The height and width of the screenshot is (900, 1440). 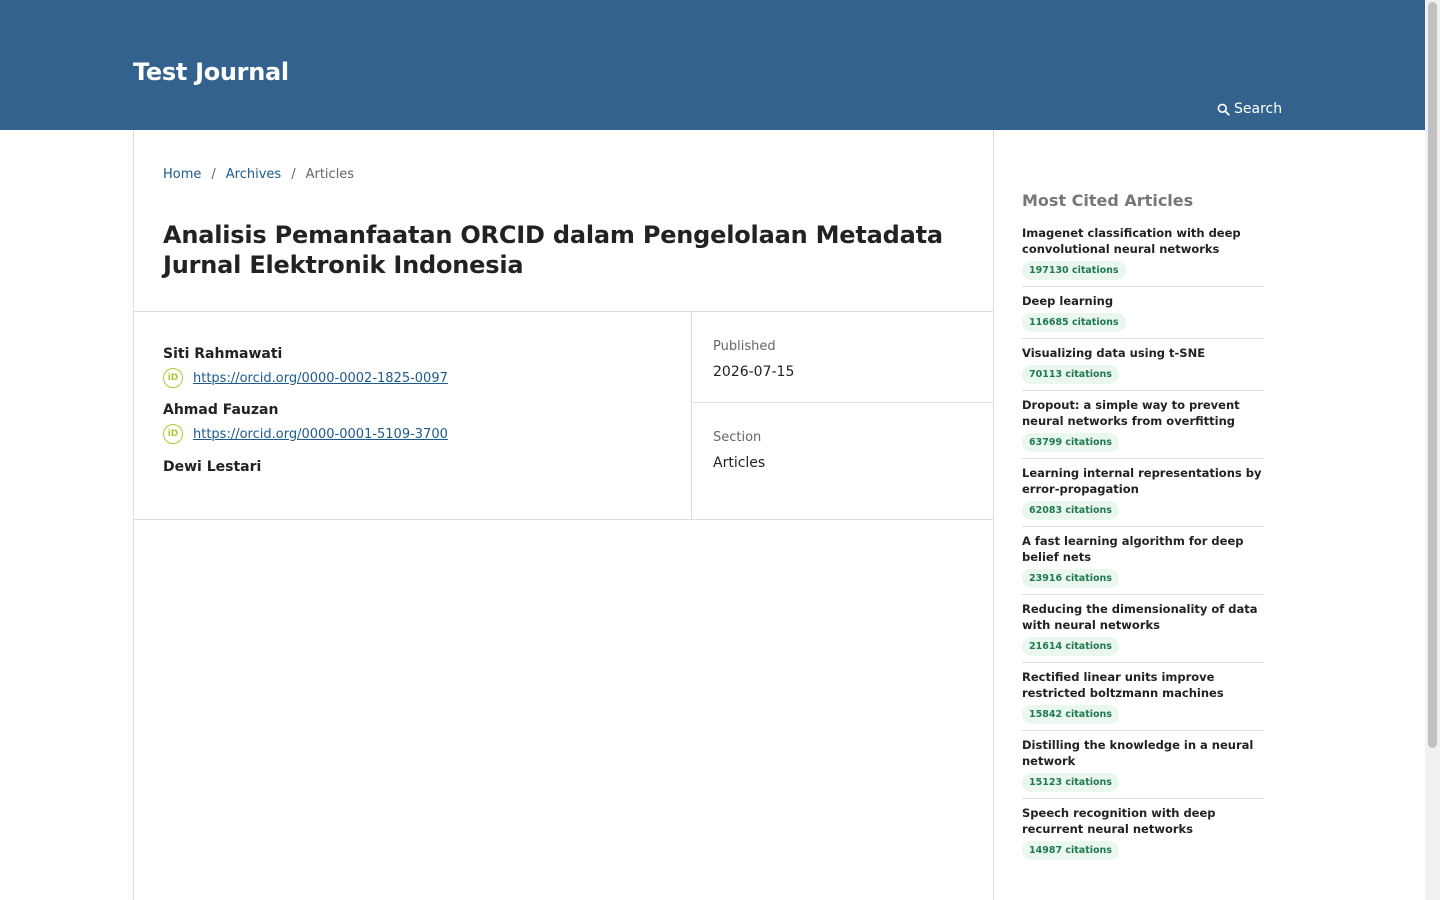 What do you see at coordinates (1070, 850) in the screenshot?
I see `citation-badge: 14987 citations` at bounding box center [1070, 850].